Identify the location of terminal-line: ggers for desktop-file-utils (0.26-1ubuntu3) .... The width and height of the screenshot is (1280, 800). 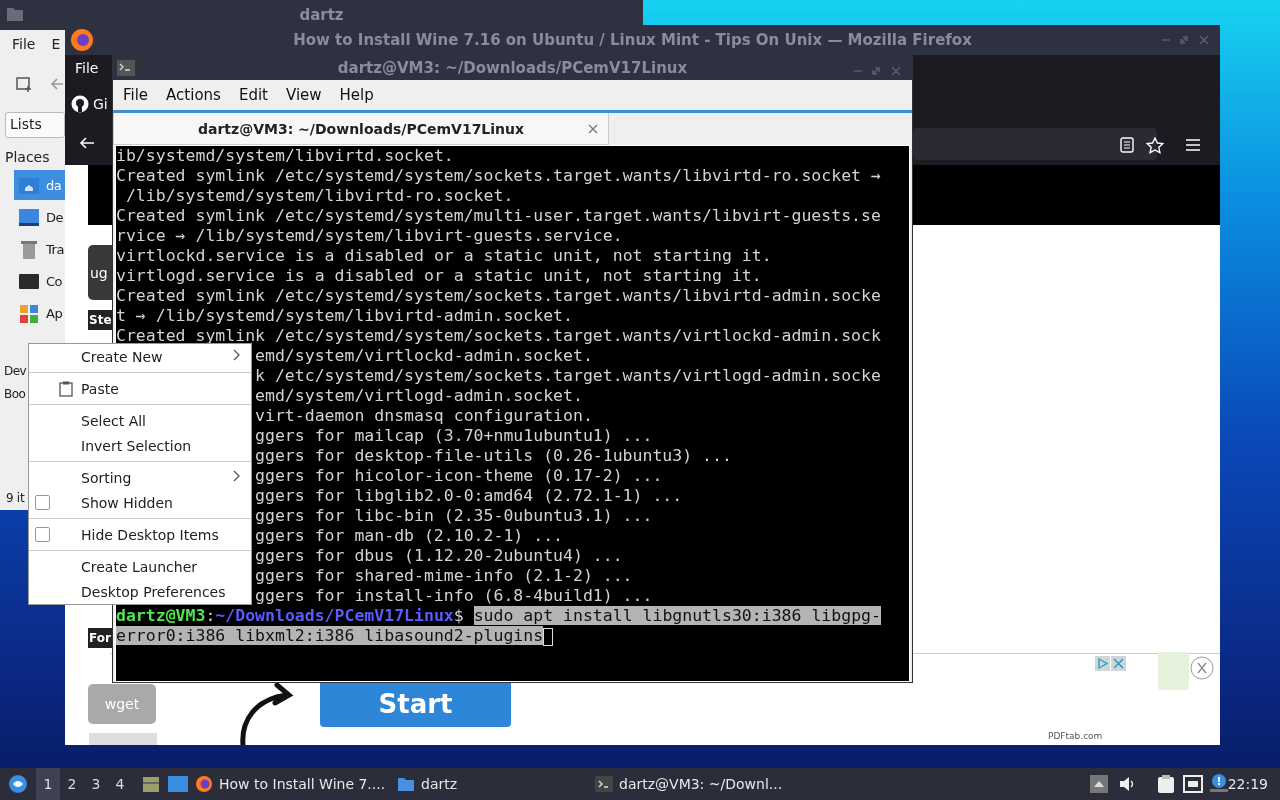
(493, 455).